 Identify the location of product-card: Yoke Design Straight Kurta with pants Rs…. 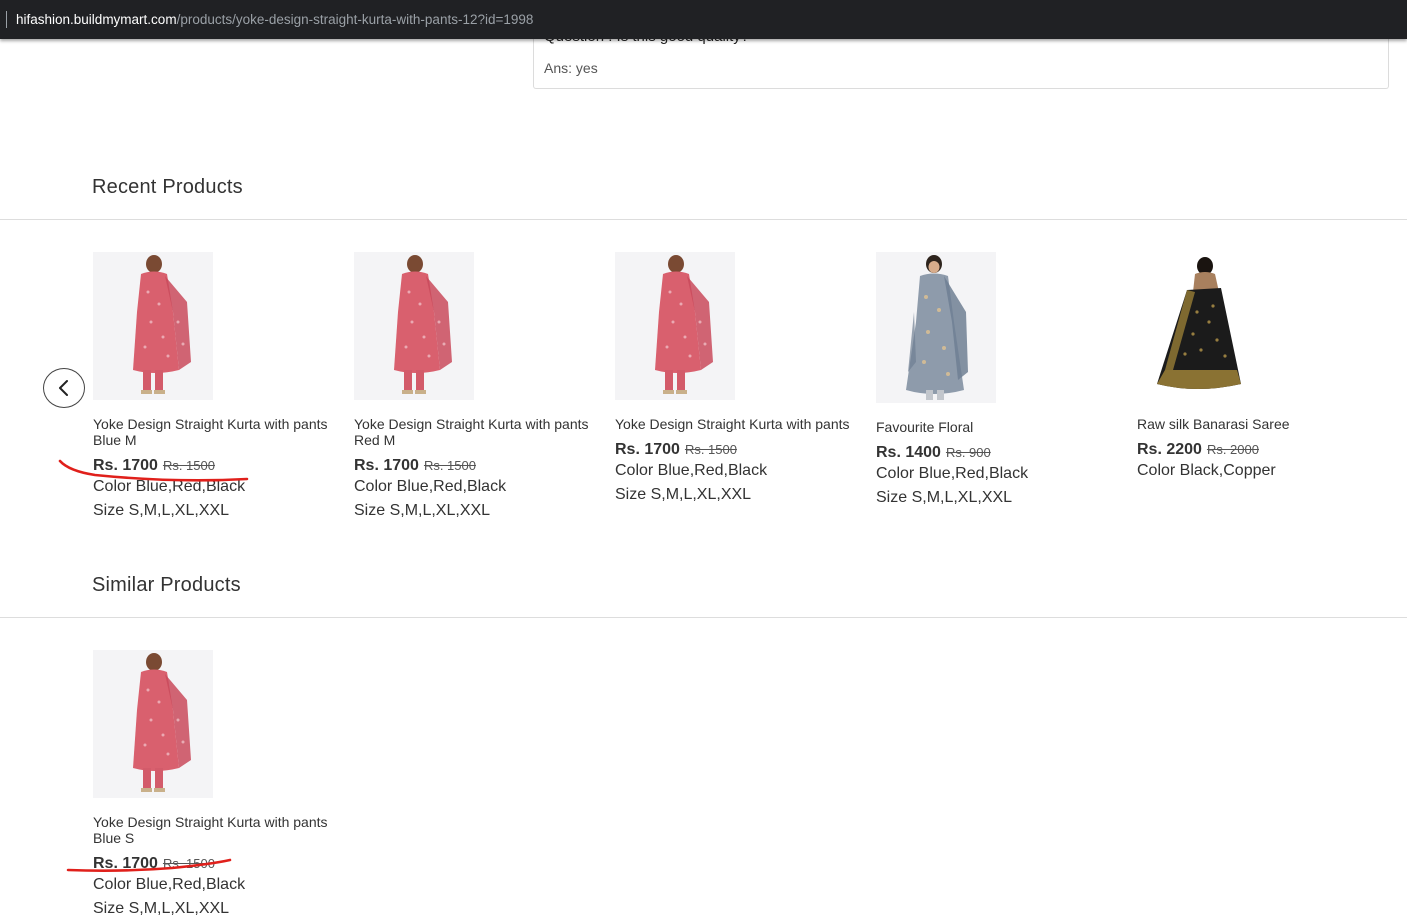
(737, 382).